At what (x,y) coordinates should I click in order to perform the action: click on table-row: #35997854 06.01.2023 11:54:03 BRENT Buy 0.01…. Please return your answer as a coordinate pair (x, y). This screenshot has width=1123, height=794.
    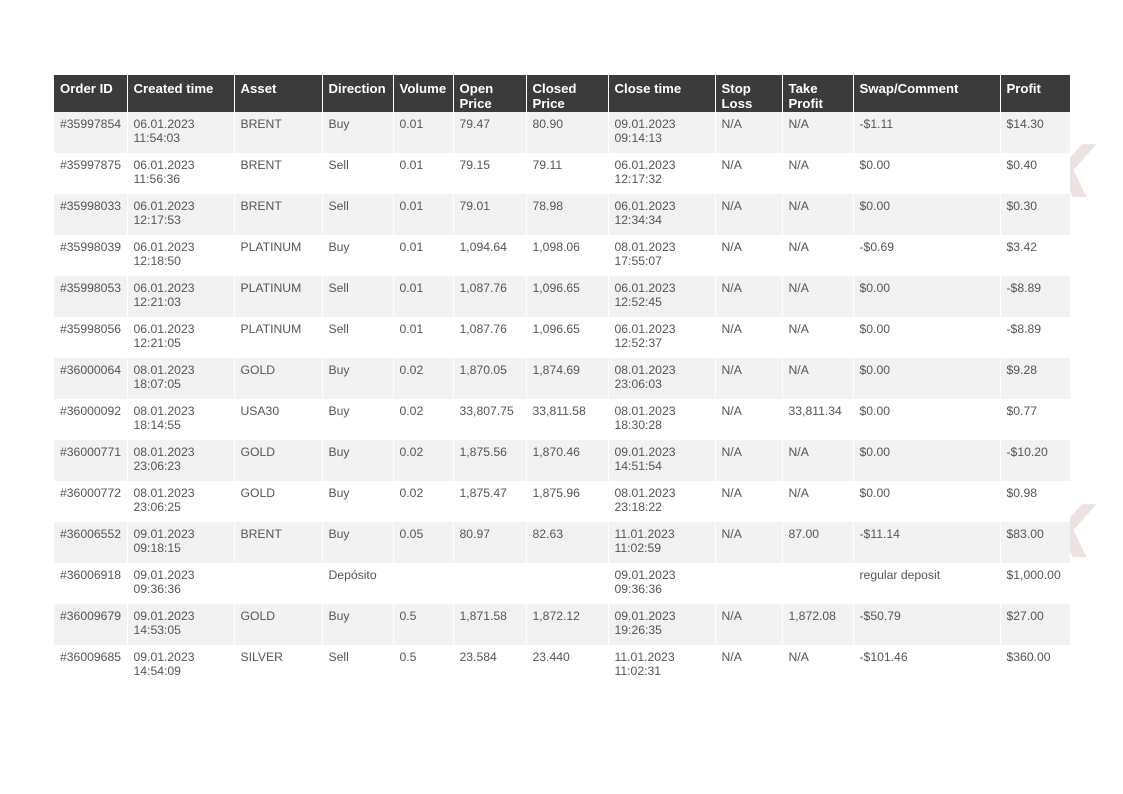
    Looking at the image, I should click on (562, 132).